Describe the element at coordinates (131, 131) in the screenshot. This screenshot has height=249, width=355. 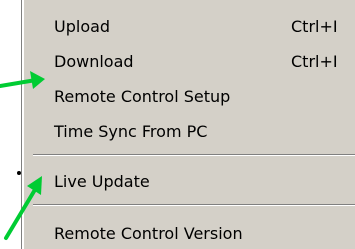
I see `menu-item-label: Time Sync From PC` at that location.